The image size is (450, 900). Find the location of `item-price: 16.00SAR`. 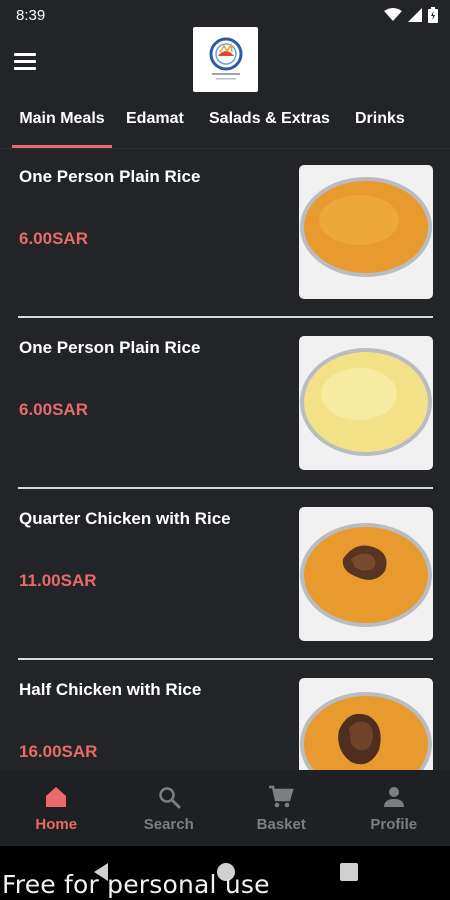

item-price: 16.00SAR is located at coordinates (58, 751).